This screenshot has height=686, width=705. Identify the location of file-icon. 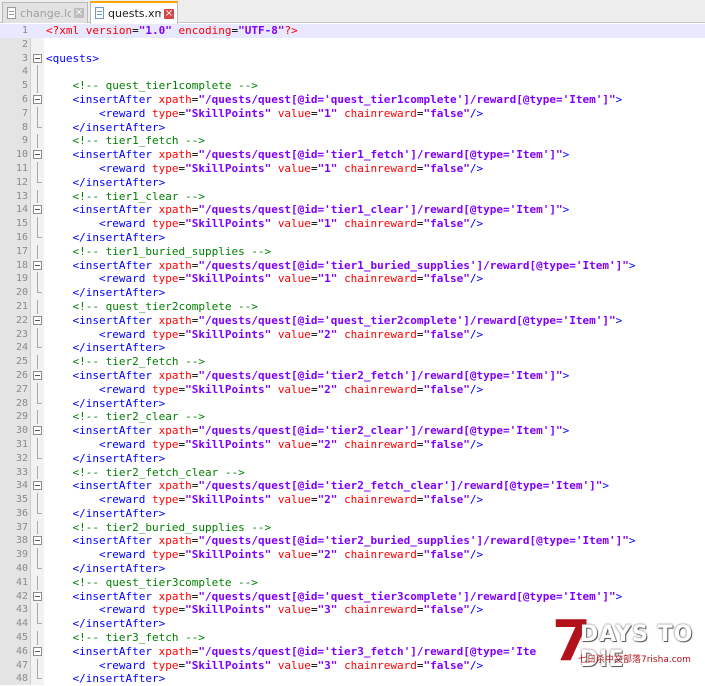
(99, 13).